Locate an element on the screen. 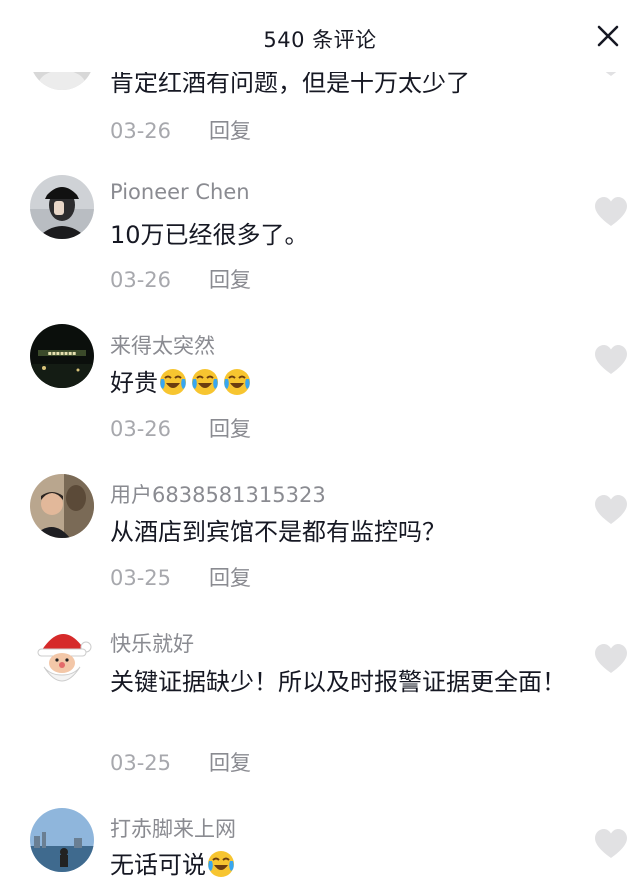 This screenshot has height=887, width=640. comment-text: 10万已经很多了。 is located at coordinates (209, 235).